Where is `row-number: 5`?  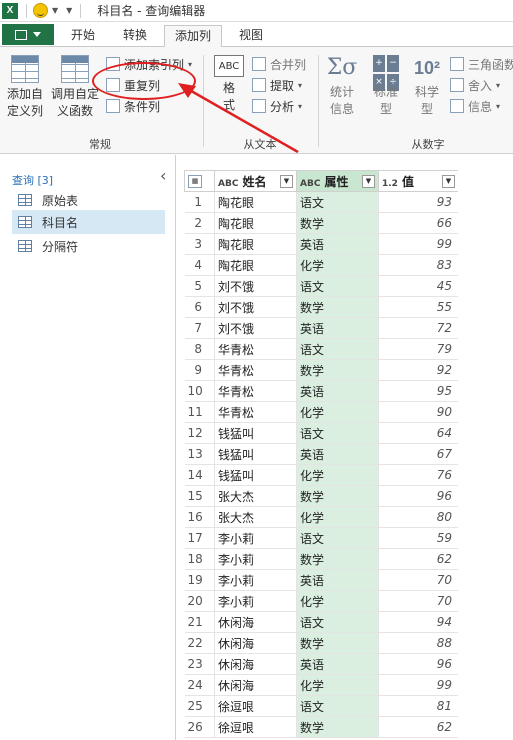
row-number: 5 is located at coordinates (199, 286).